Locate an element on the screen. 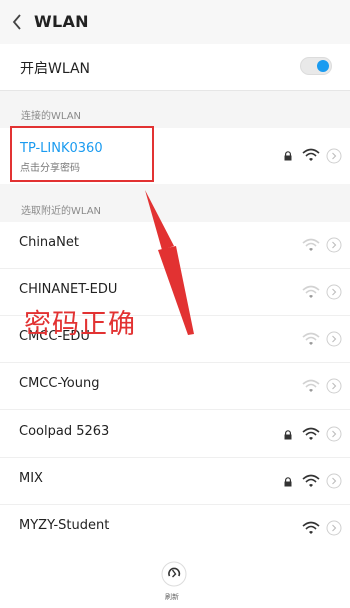 The height and width of the screenshot is (608, 350). refresh-icon is located at coordinates (174, 574).